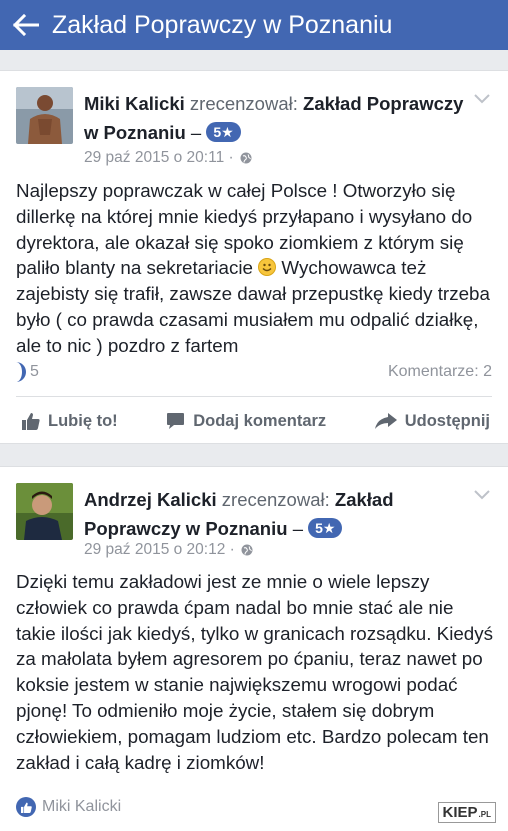  Describe the element at coordinates (83, 420) in the screenshot. I see `like-label: Lubię to!` at that location.